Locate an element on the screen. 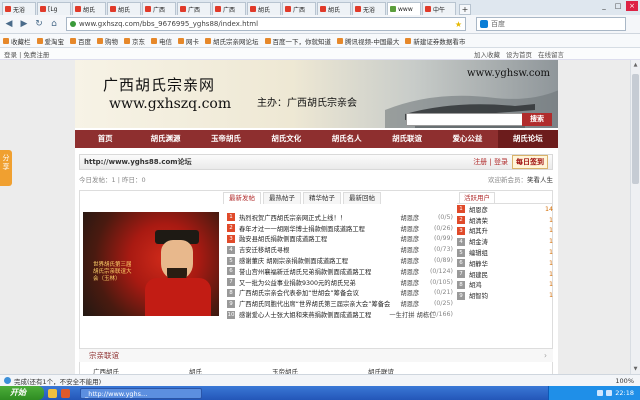 This screenshot has width=640, height=400. forward-icon: ▶ is located at coordinates (24, 24).